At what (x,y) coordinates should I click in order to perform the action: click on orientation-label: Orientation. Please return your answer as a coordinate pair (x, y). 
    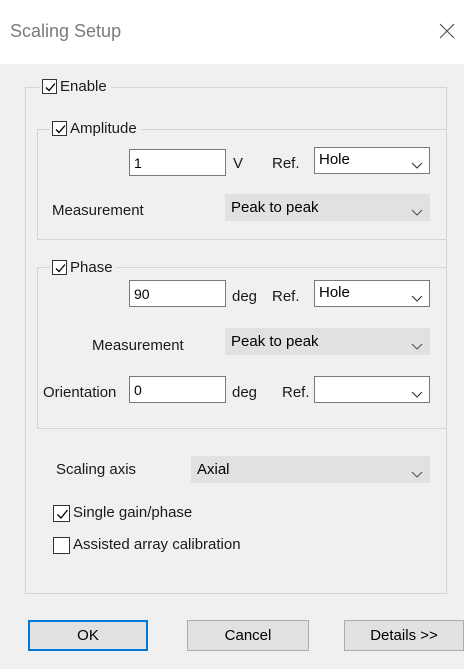
    Looking at the image, I should click on (80, 392).